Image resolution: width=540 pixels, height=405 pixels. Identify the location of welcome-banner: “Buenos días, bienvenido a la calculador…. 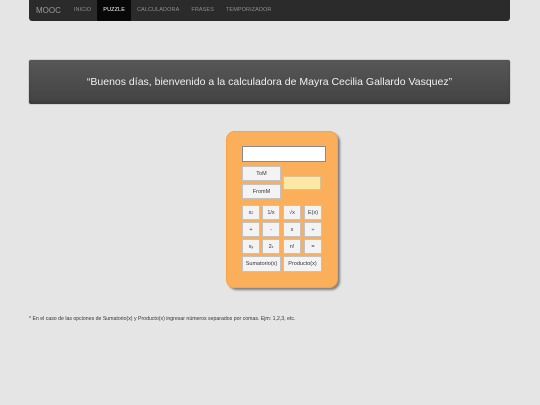
(269, 82).